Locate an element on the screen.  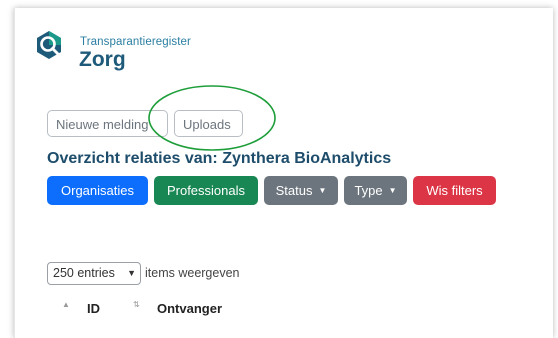
uploads-button: Uploads is located at coordinates (208, 123).